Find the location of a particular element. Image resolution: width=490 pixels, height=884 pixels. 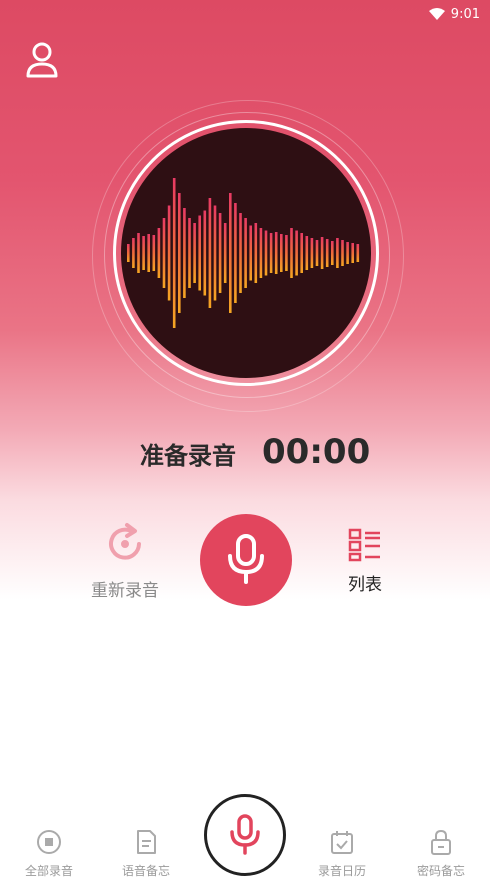

wifi-icon is located at coordinates (436, 14).